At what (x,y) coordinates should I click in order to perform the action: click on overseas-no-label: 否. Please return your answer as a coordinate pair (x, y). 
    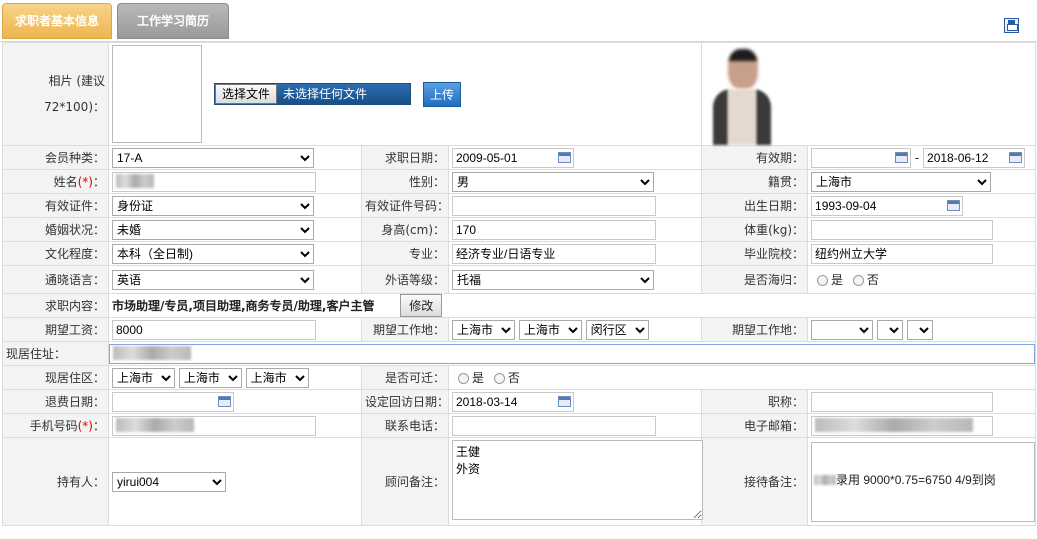
    Looking at the image, I should click on (872, 280).